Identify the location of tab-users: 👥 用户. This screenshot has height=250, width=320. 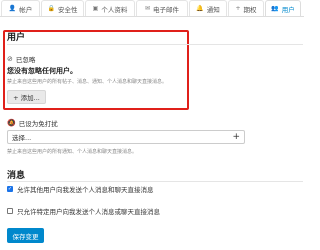
(283, 8).